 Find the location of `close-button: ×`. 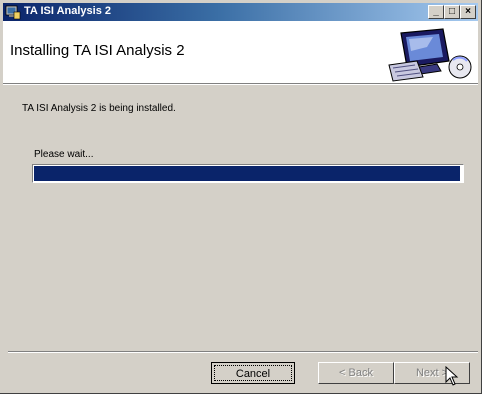

close-button: × is located at coordinates (468, 12).